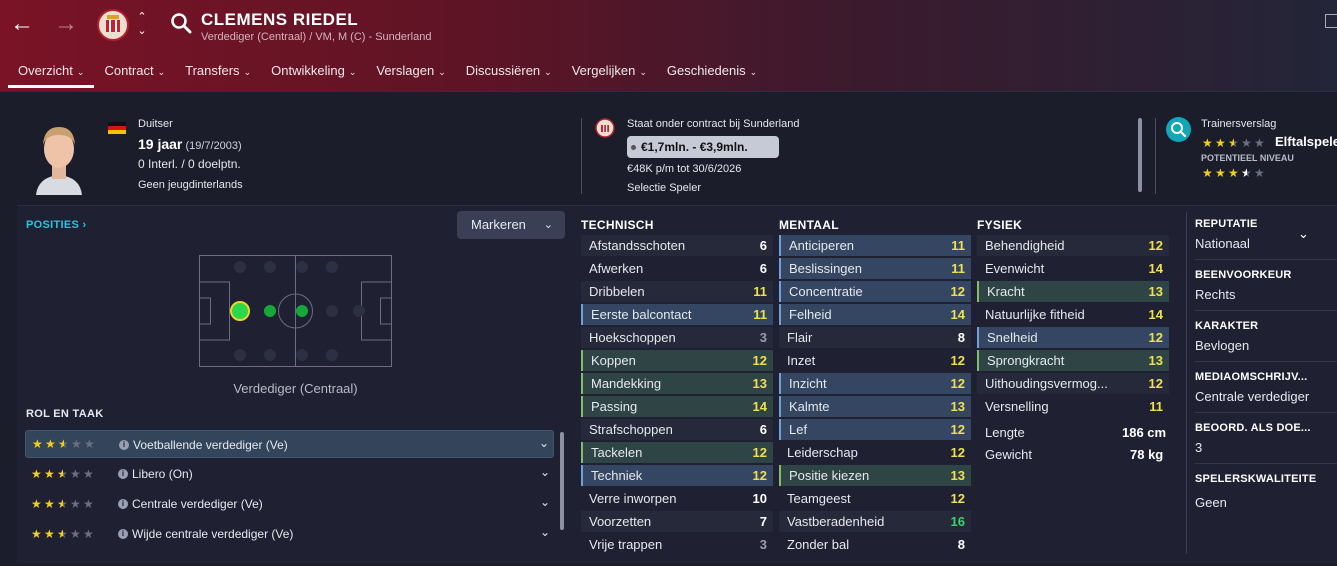  I want to click on positions-link: POSITIES ›, so click(56, 225).